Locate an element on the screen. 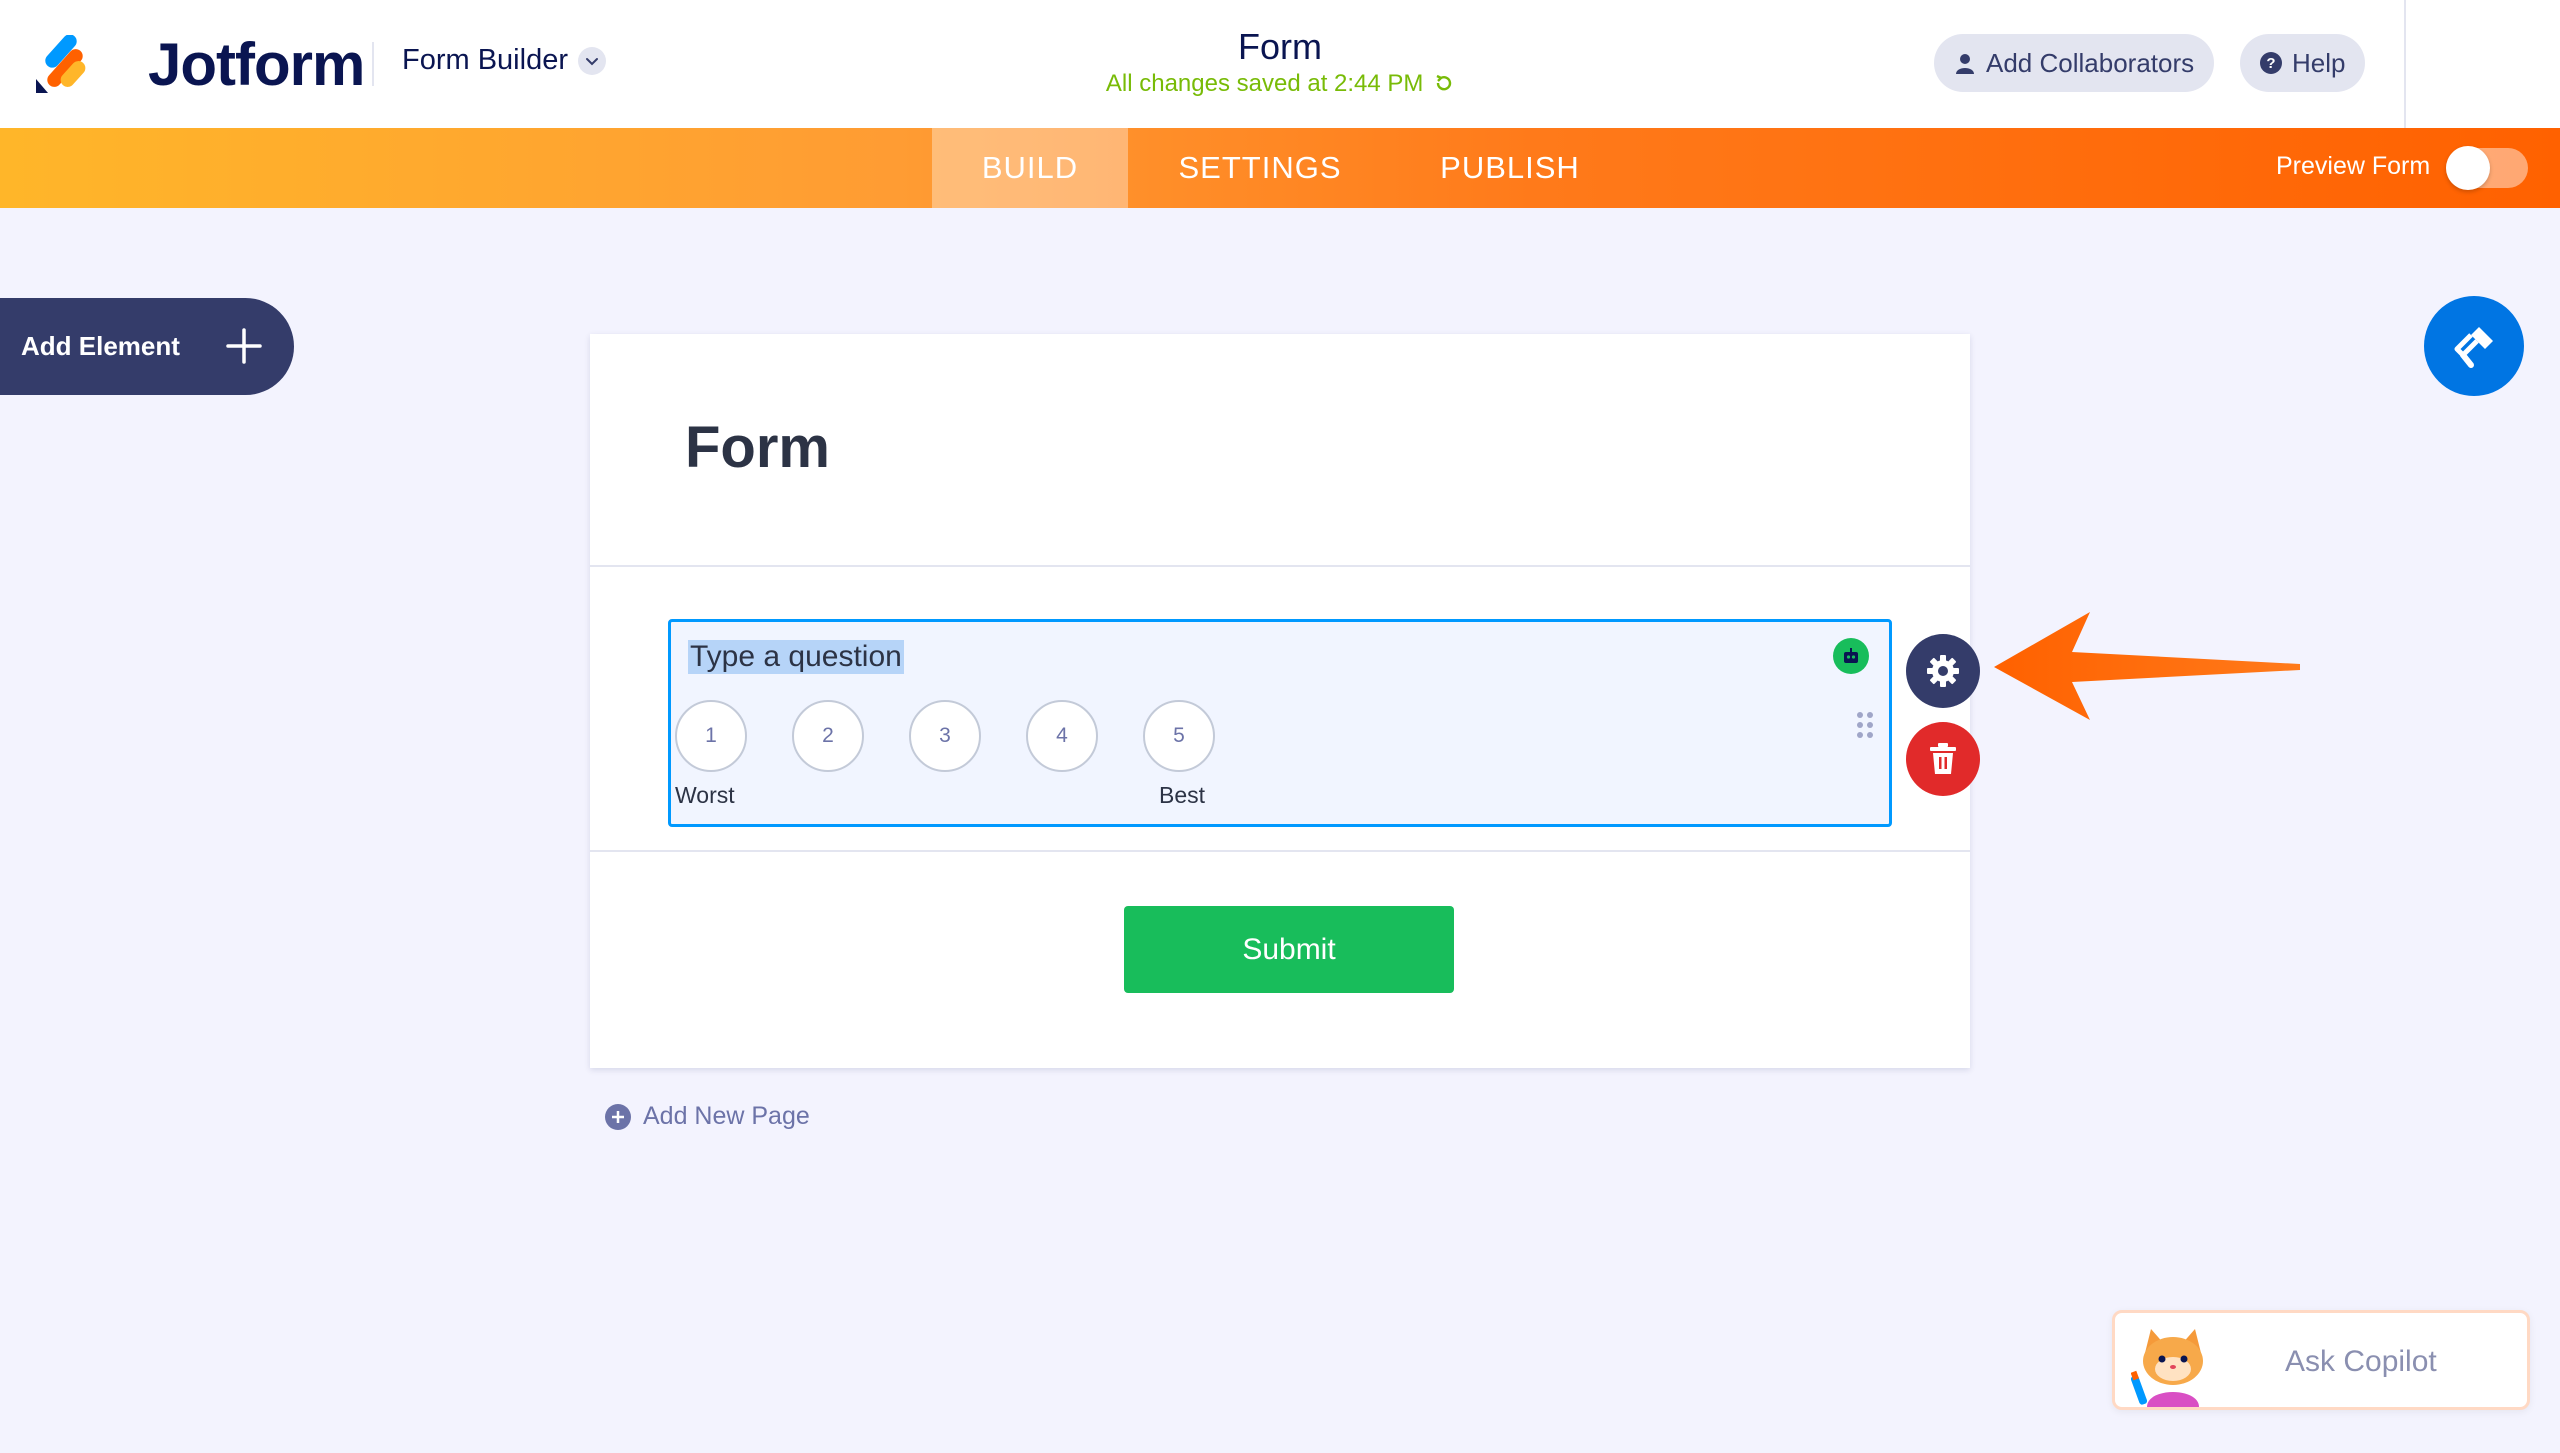 The image size is (2560, 1453). delete-field-button is located at coordinates (1943, 759).